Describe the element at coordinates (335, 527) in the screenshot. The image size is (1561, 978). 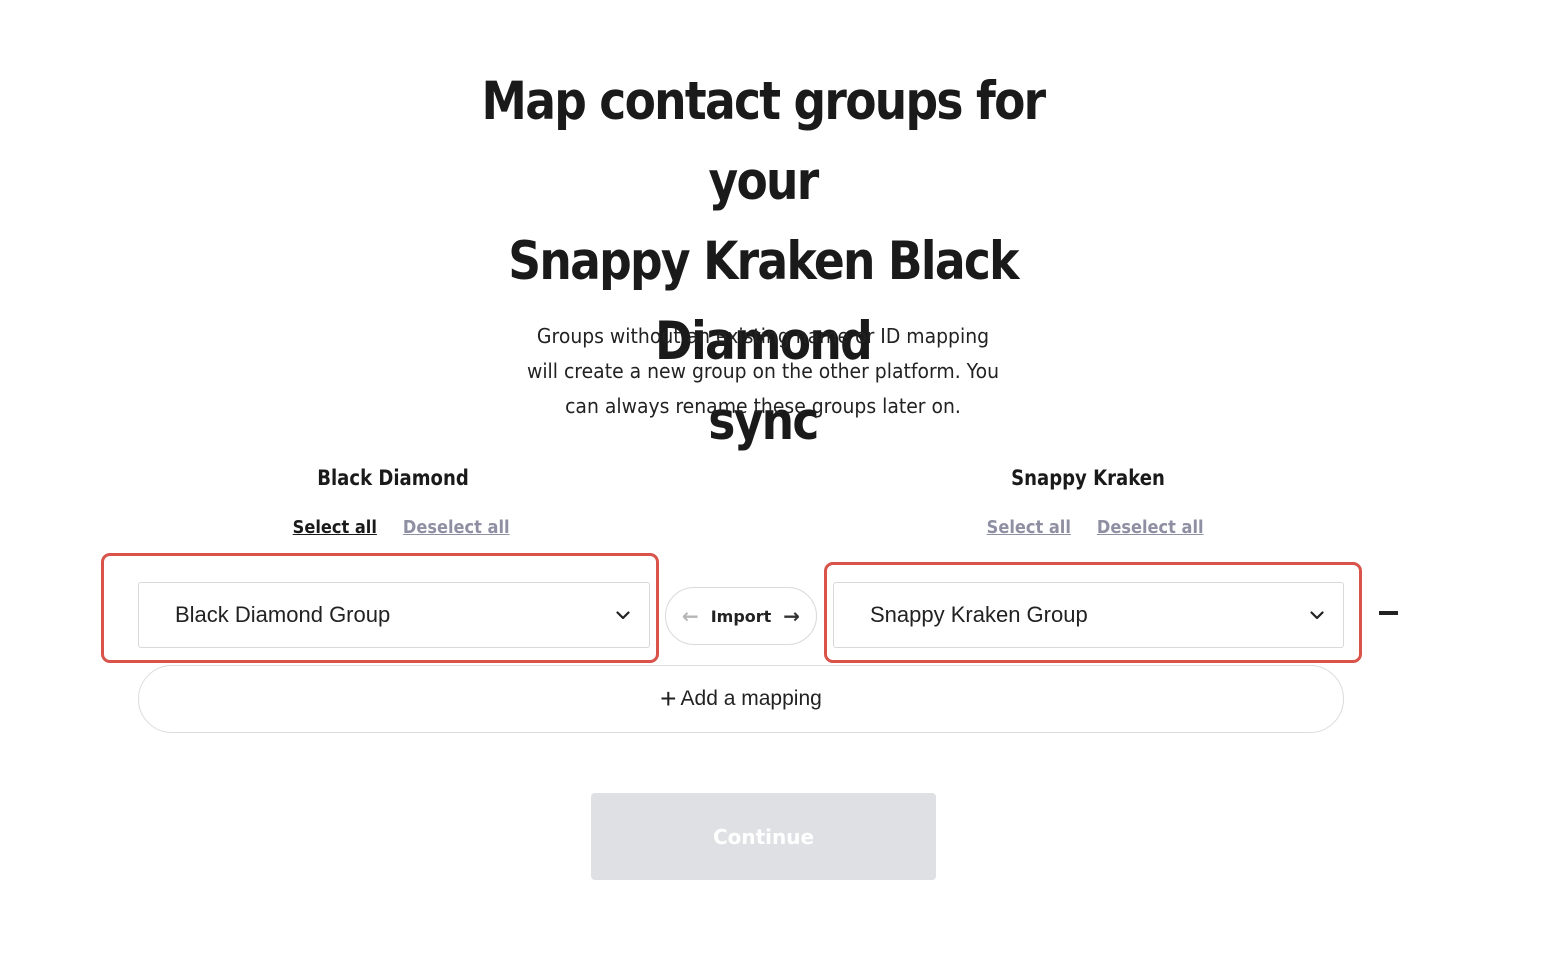
I see `black-diamond-select-all-link: Select all` at that location.